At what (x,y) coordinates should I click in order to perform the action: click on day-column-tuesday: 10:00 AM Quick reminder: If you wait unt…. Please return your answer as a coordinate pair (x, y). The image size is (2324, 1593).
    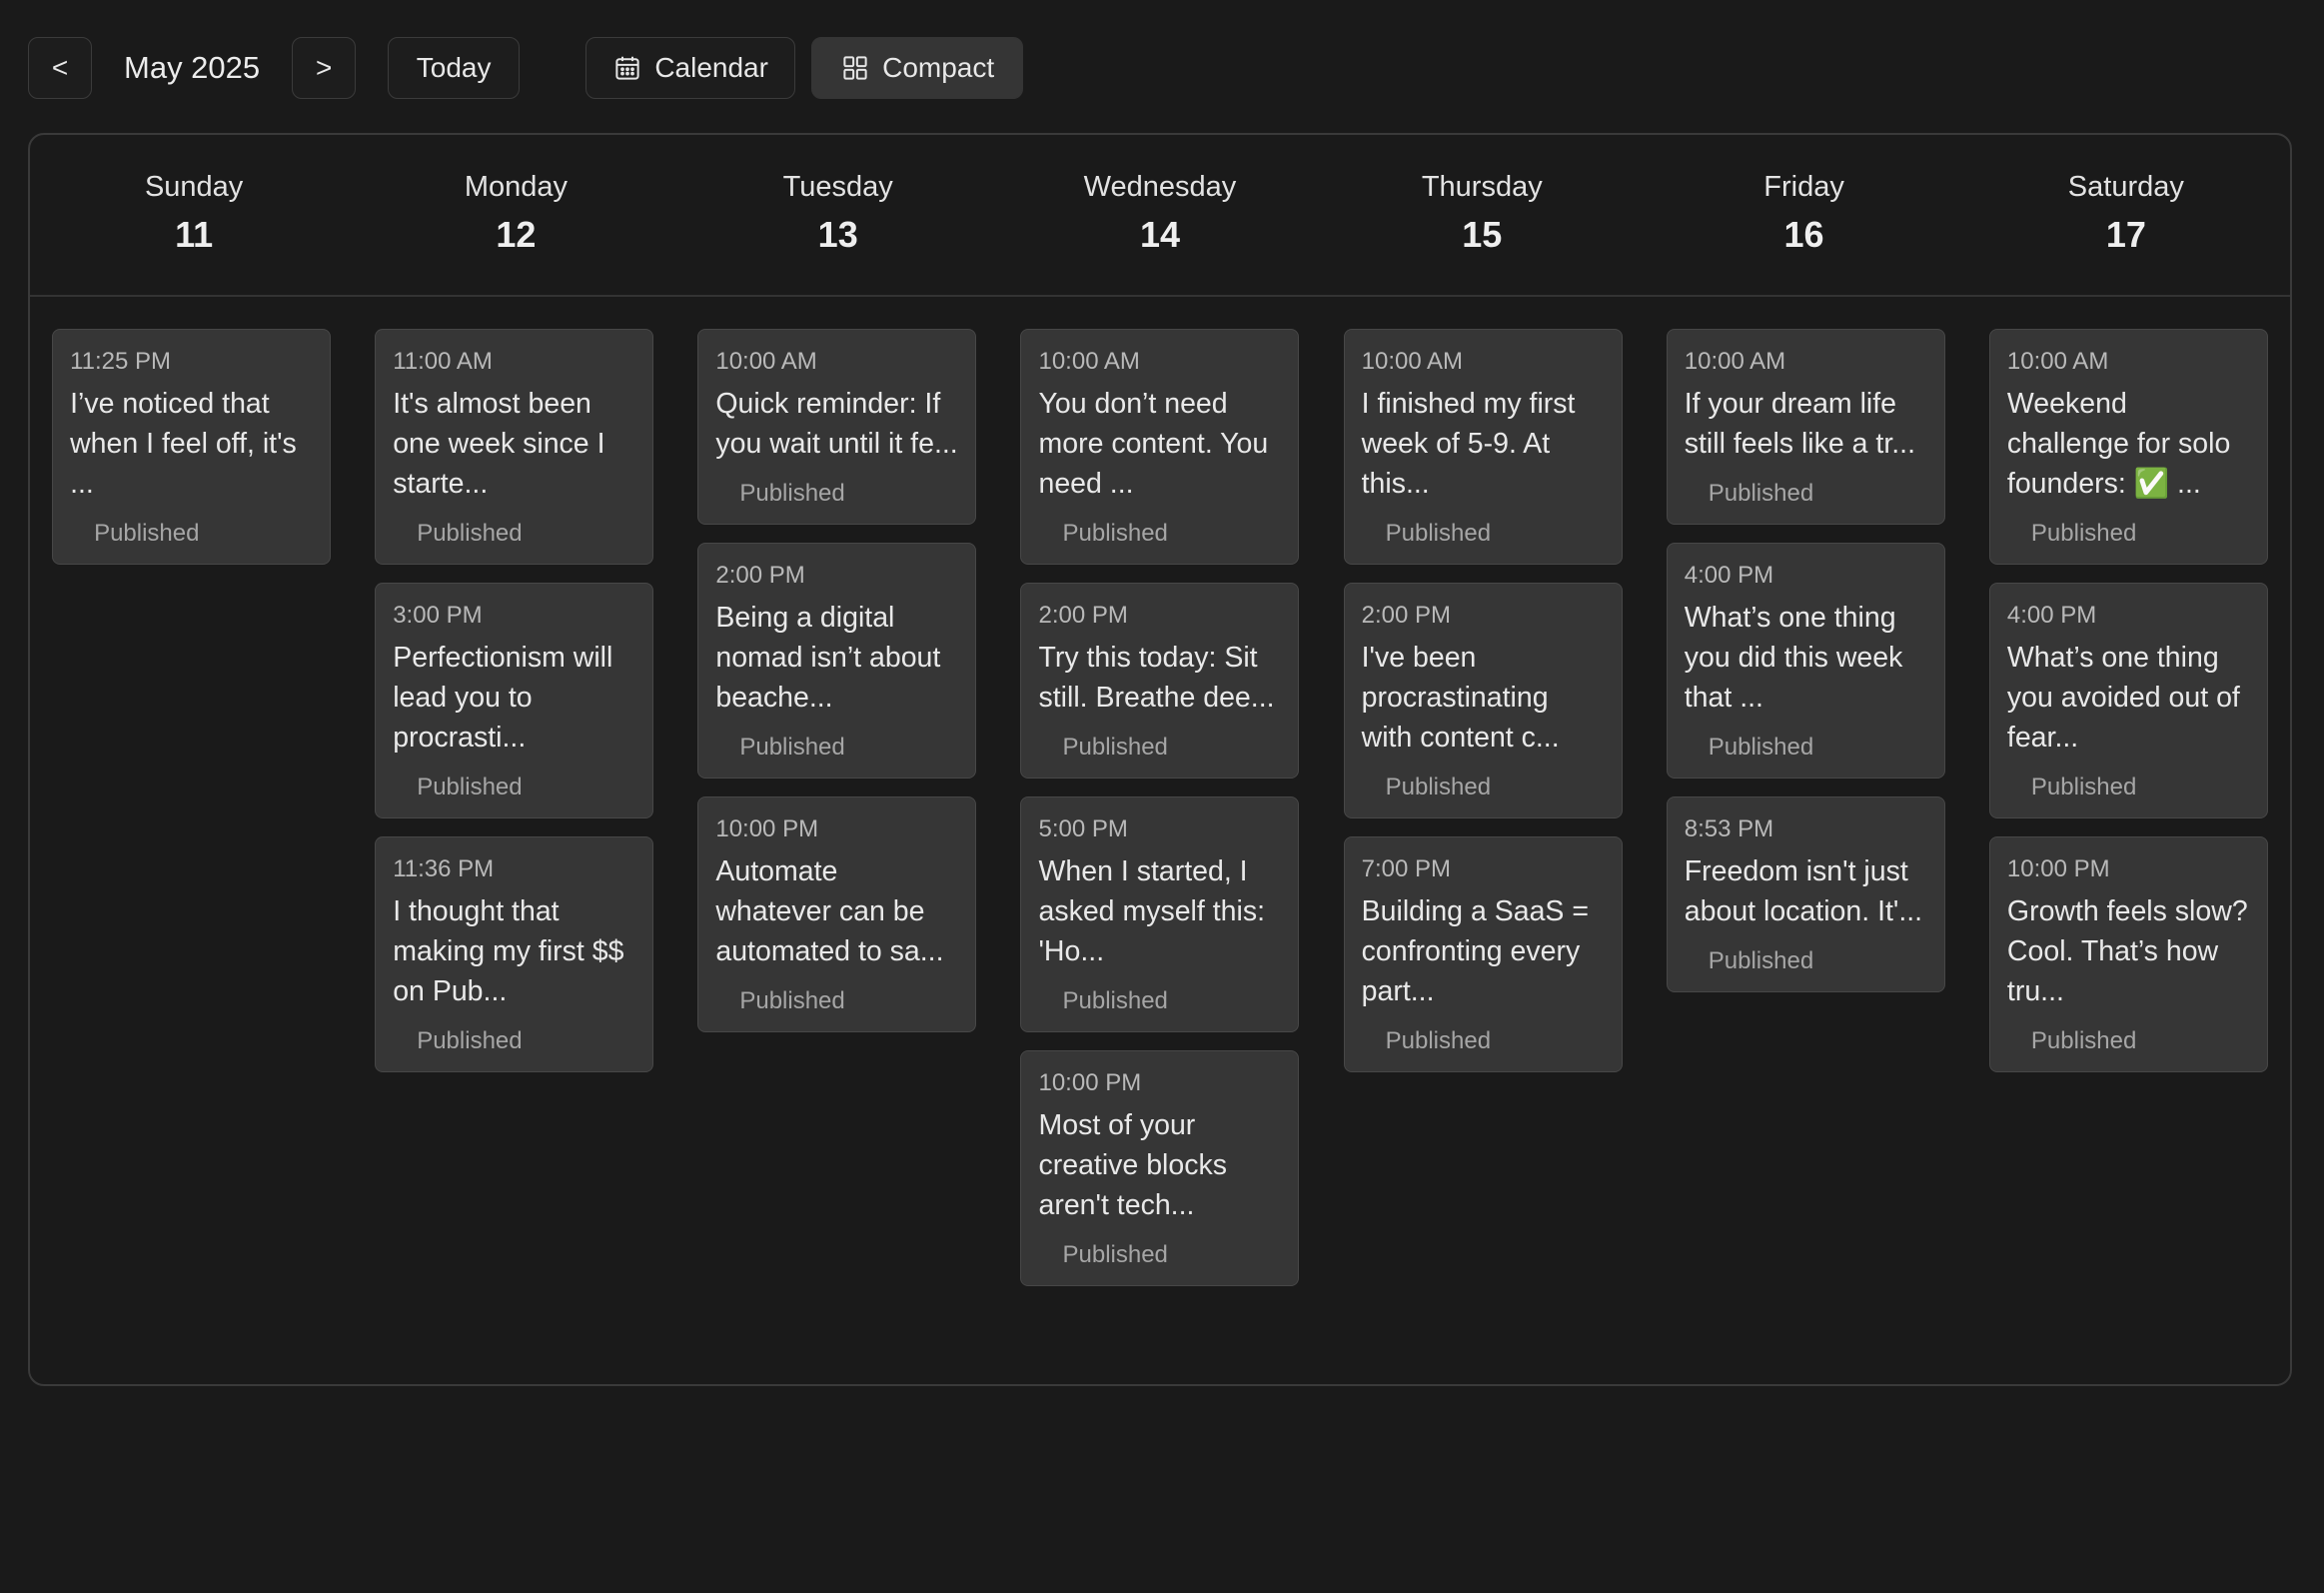
    Looking at the image, I should click on (836, 807).